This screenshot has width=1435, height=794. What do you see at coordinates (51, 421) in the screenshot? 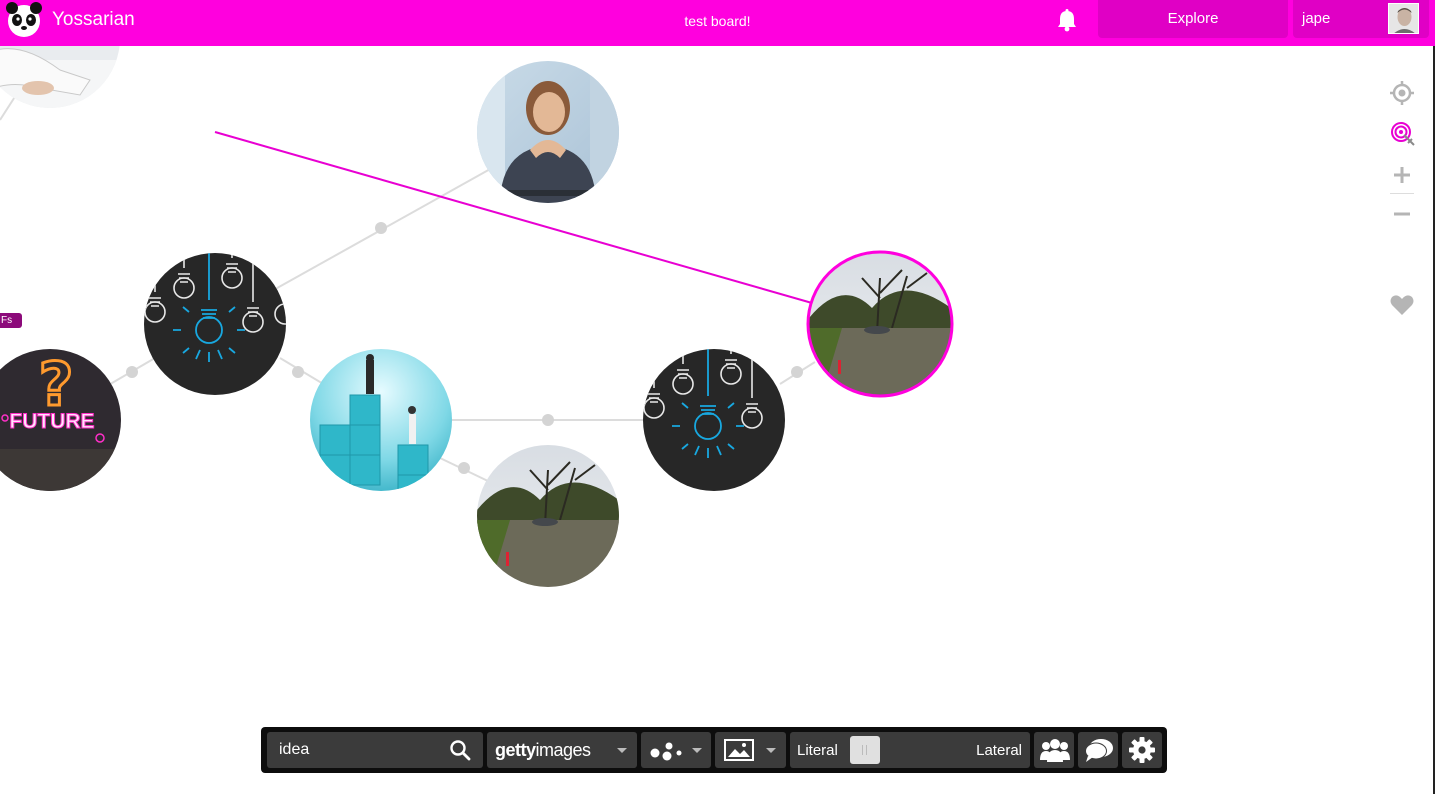
I see `future-neon-text: FUTURE` at bounding box center [51, 421].